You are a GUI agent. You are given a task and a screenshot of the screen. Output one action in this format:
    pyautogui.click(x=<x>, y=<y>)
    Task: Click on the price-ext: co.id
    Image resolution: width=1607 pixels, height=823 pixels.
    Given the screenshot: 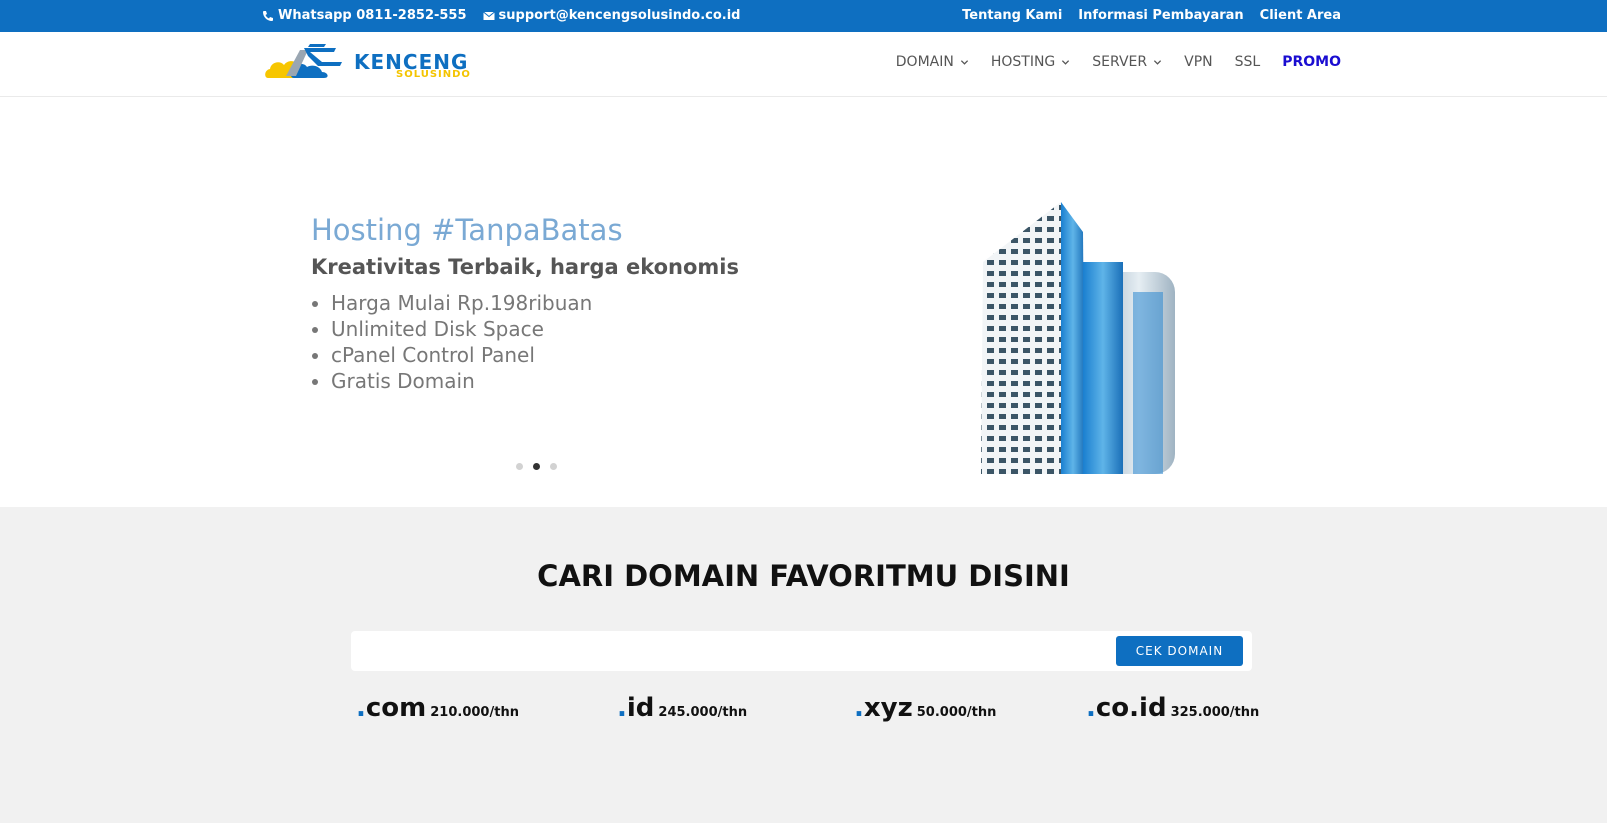 What is the action you would take?
    pyautogui.click(x=1131, y=708)
    